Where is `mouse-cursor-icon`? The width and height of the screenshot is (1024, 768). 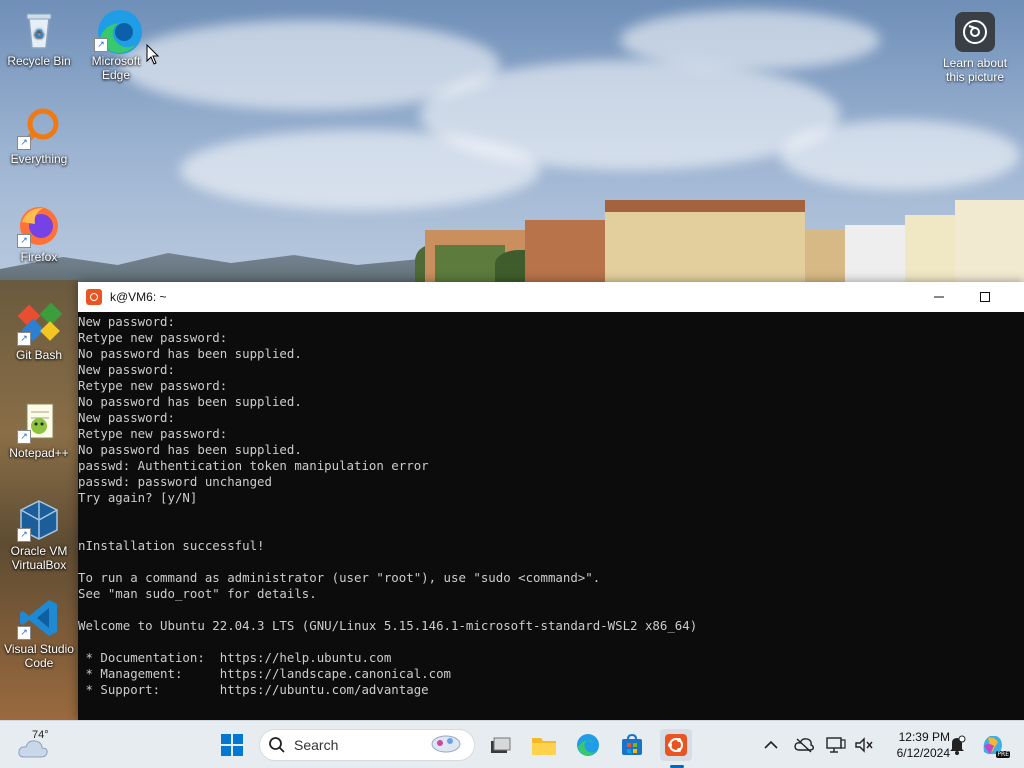
mouse-cursor-icon is located at coordinates (153, 56).